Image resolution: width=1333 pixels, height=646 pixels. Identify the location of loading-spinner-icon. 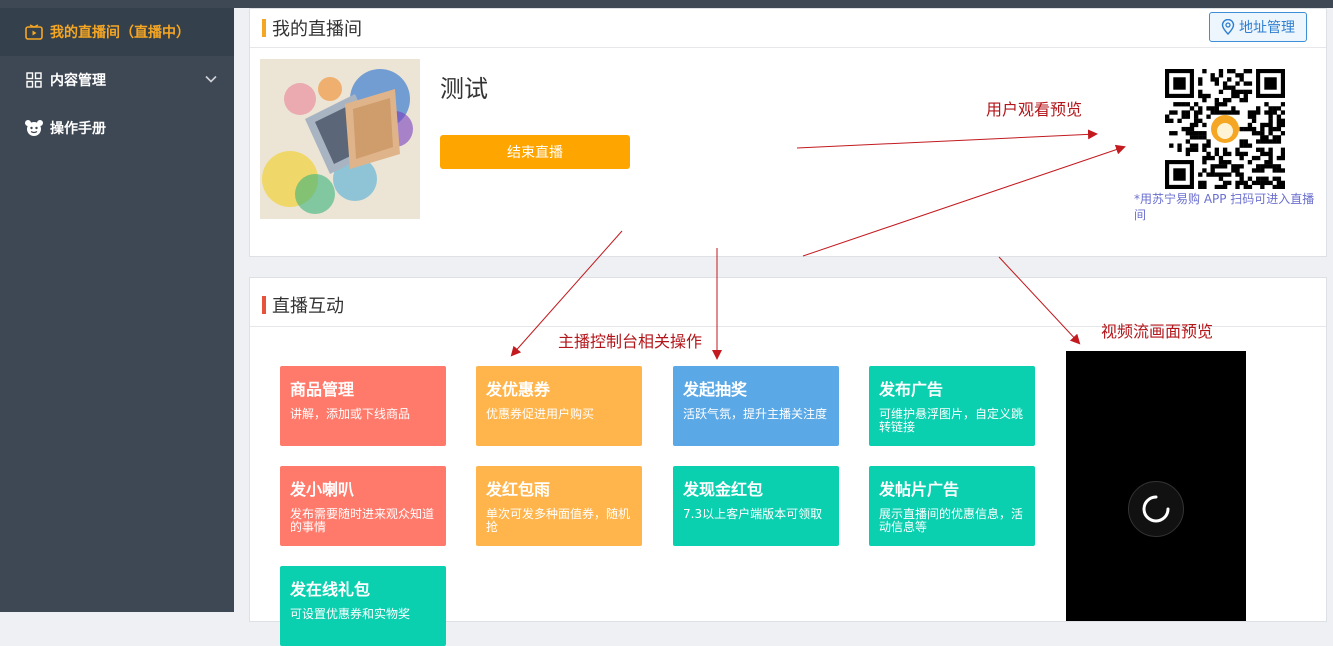
(1156, 509).